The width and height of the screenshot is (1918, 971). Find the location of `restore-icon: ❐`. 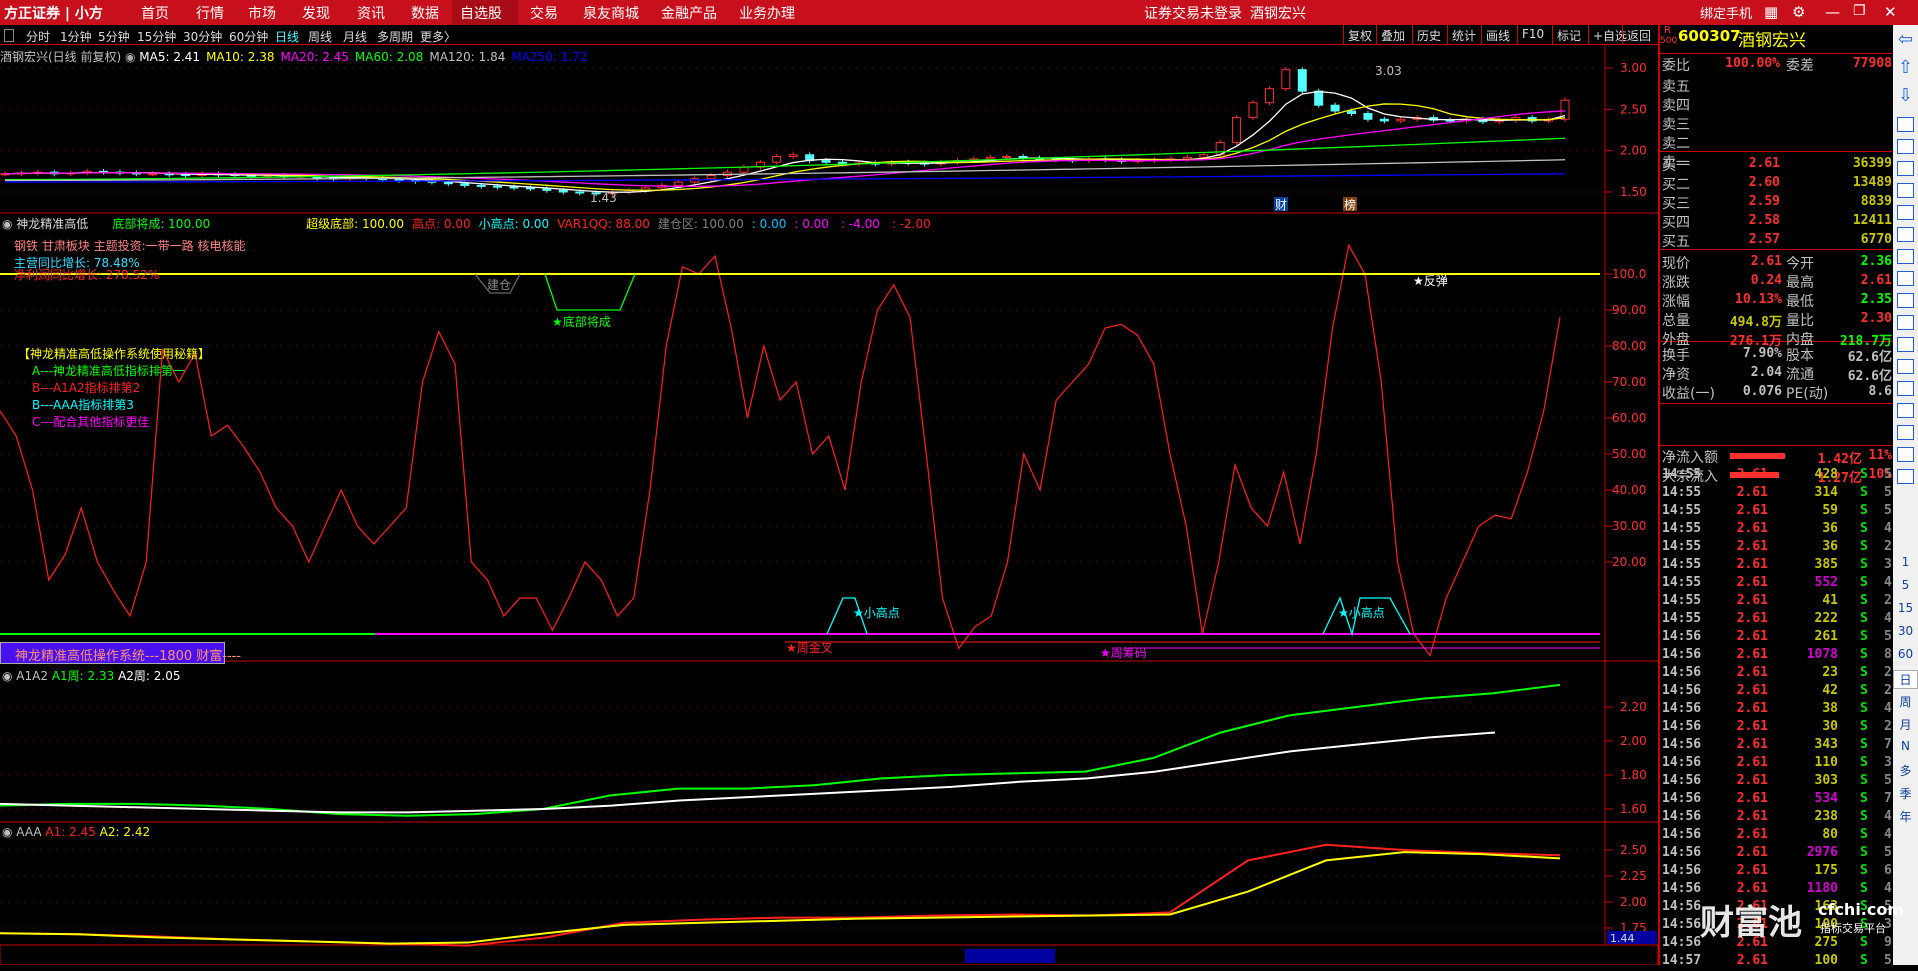

restore-icon: ❐ is located at coordinates (1859, 11).